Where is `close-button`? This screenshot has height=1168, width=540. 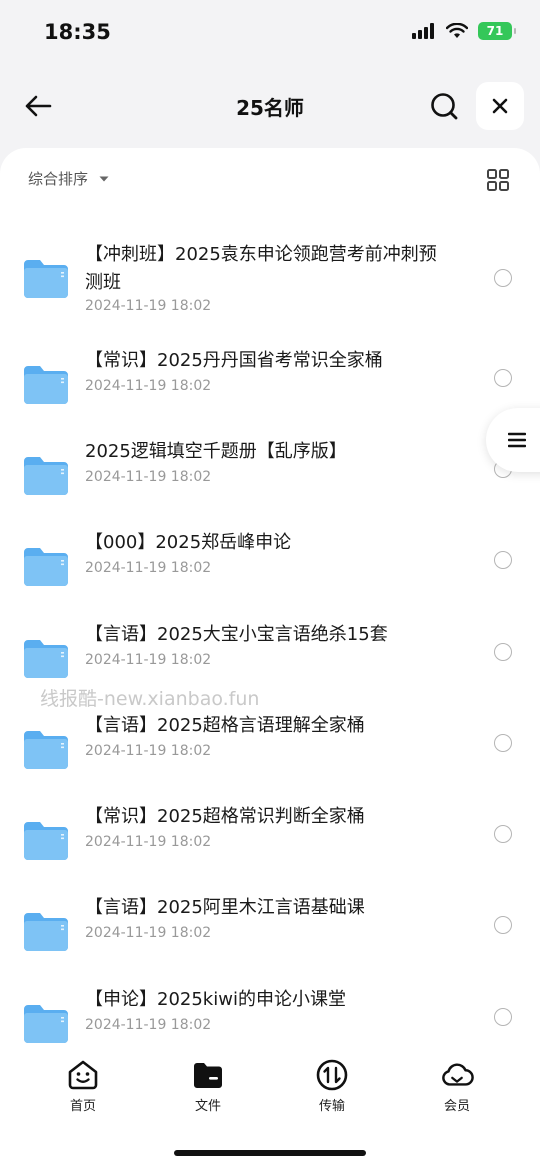
close-button is located at coordinates (500, 106).